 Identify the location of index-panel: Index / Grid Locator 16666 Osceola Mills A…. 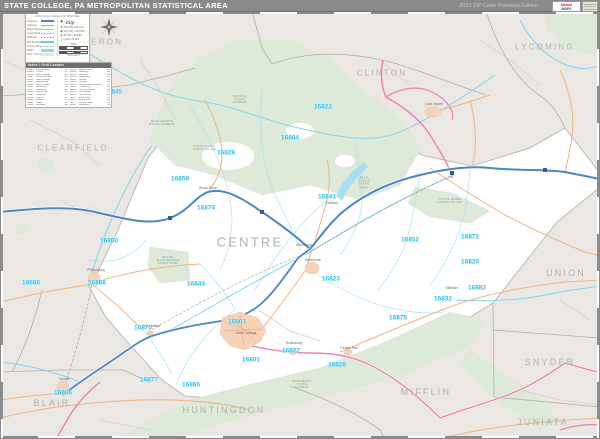
(68, 85).